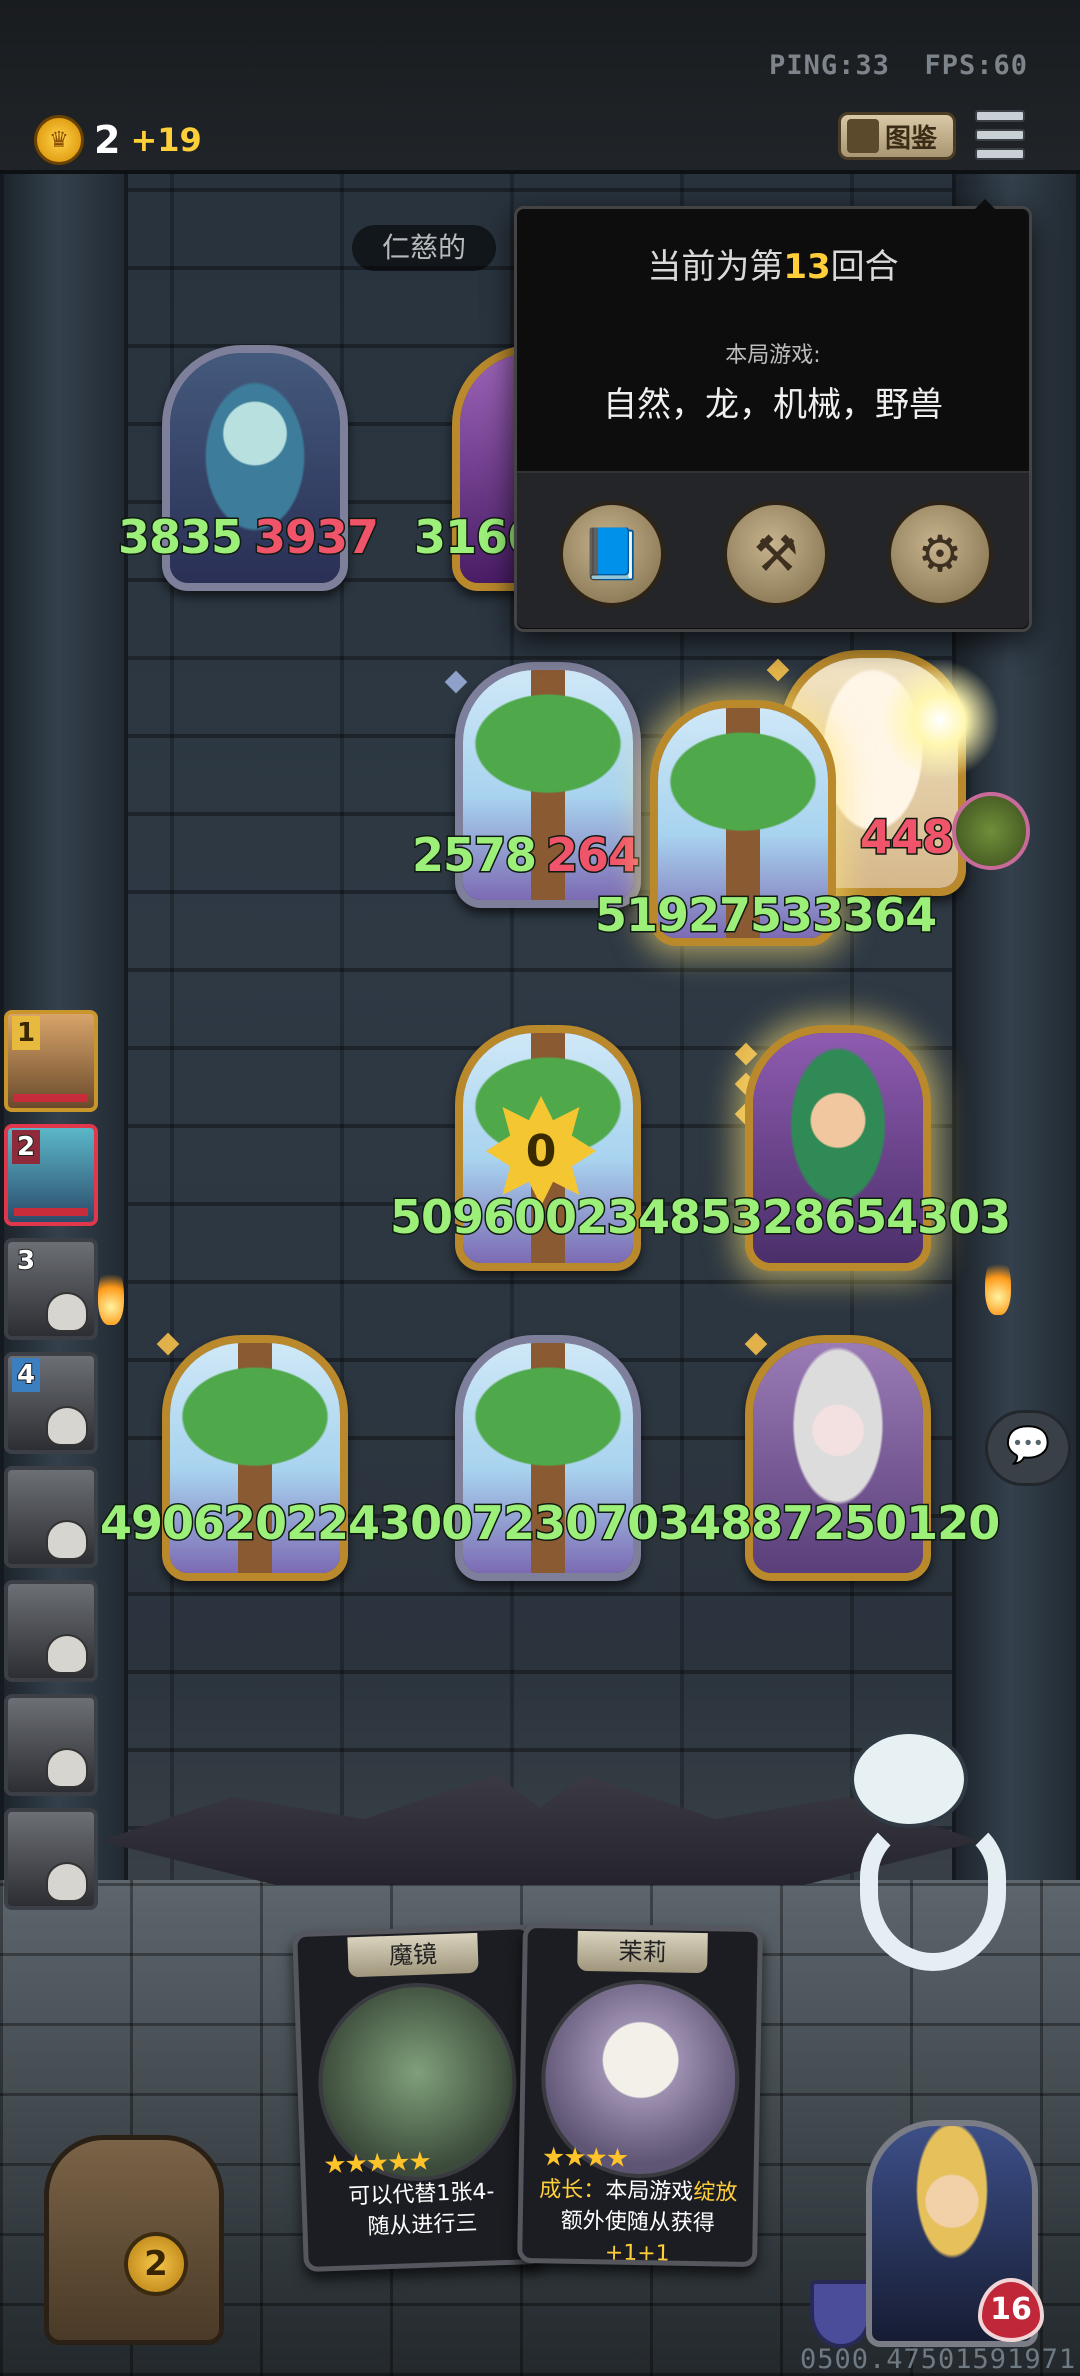 The width and height of the screenshot is (1080, 2376). I want to click on minion-stats-overlap: 51927533364, so click(765, 915).